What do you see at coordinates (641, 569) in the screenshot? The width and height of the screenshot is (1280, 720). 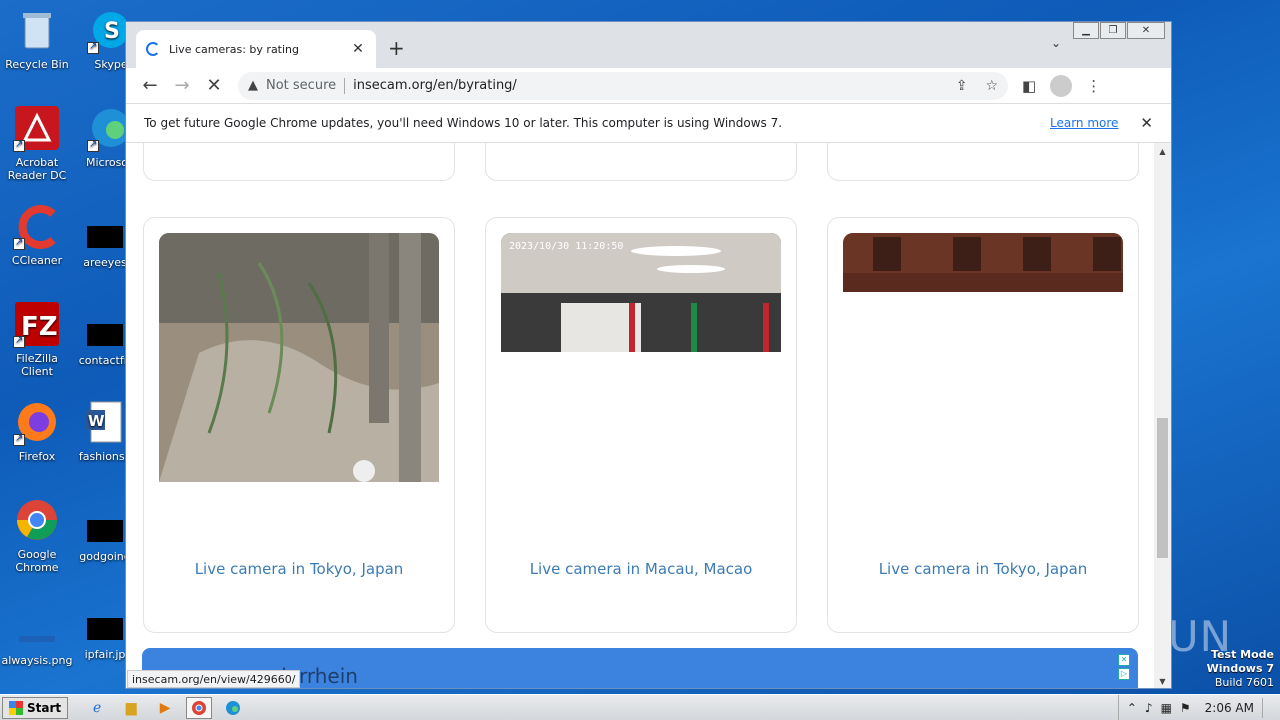 I see `camera-location-link: Live camera in Macau, Macao` at bounding box center [641, 569].